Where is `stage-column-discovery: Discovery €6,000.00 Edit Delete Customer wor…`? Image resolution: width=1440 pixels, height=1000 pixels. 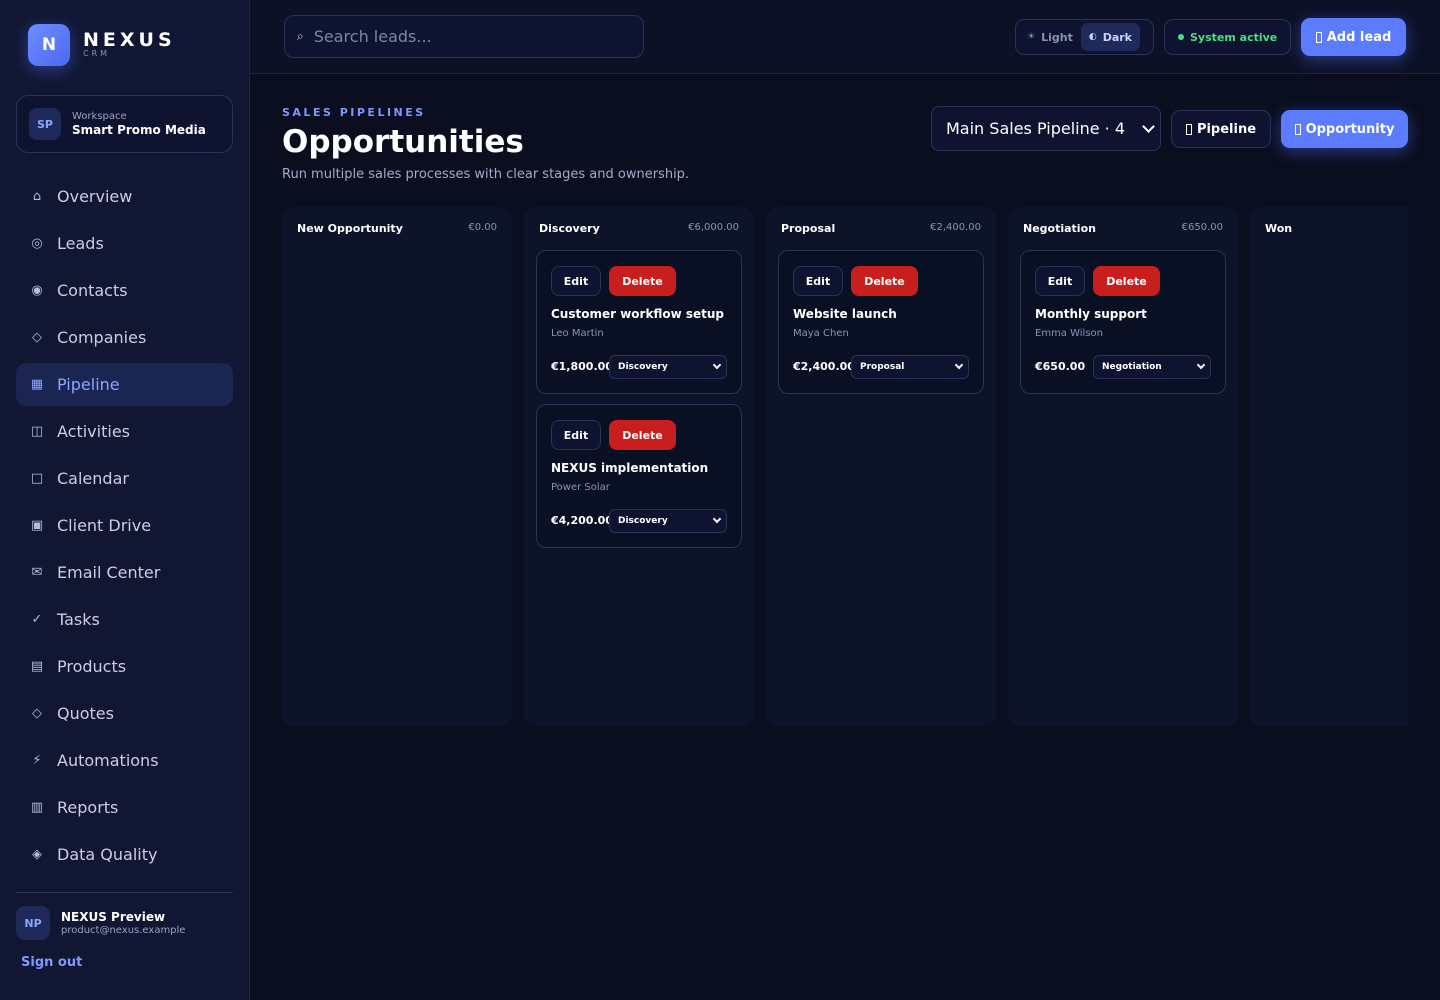
stage-column-discovery: Discovery €6,000.00 Edit Delete Customer wor… is located at coordinates (639, 466).